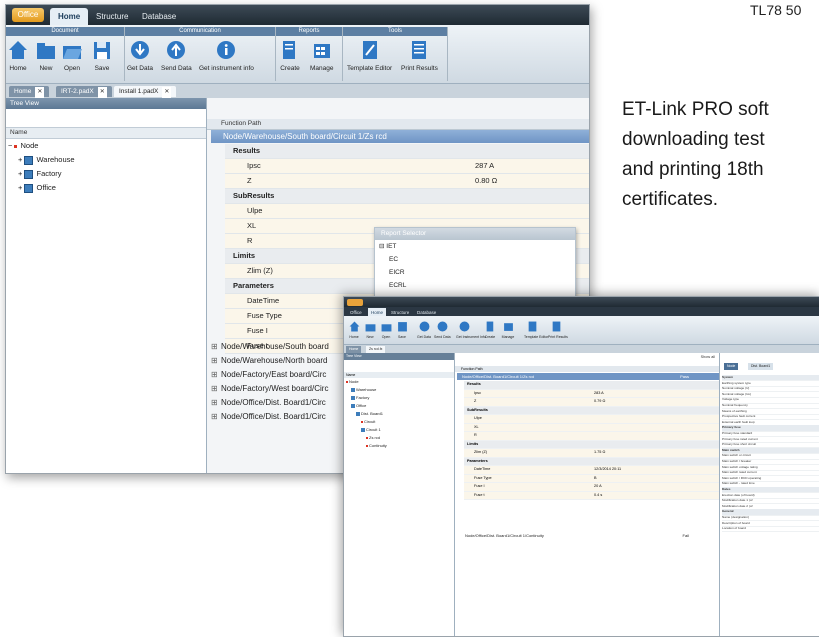 The width and height of the screenshot is (819, 637). I want to click on office-menu-button: Office, so click(28, 15).